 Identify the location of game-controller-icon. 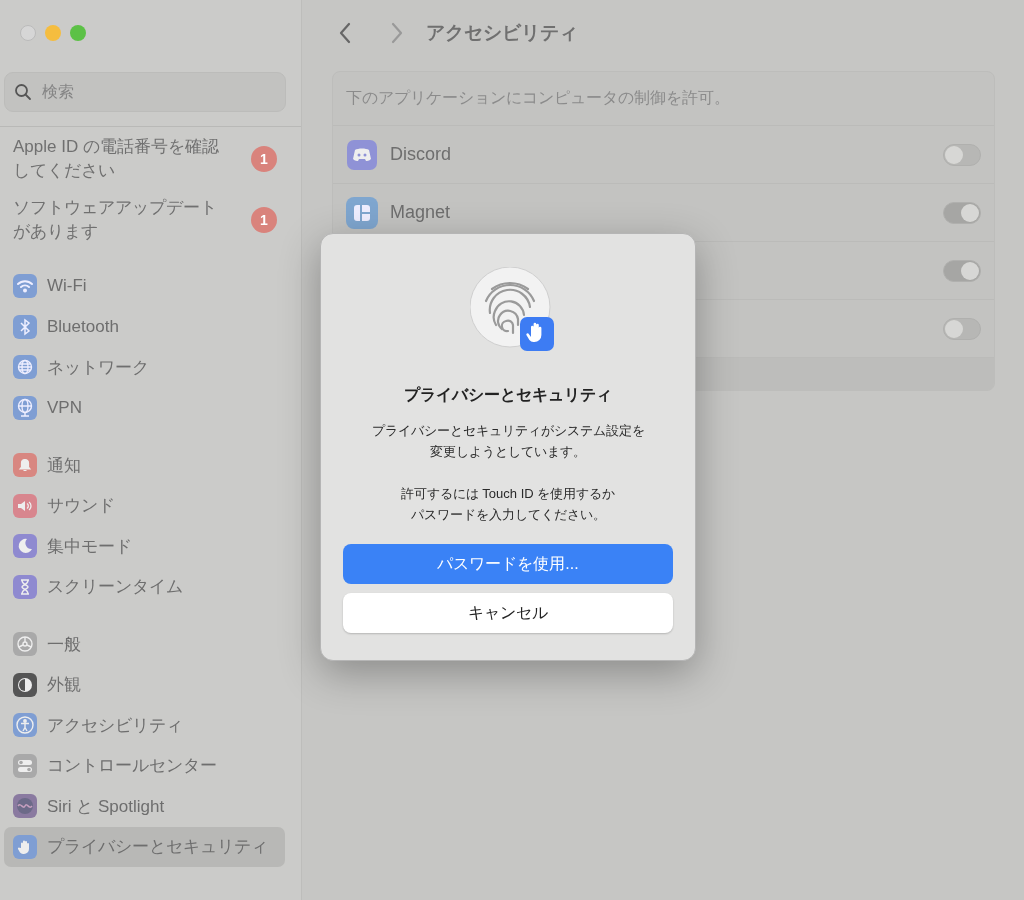
(362, 154).